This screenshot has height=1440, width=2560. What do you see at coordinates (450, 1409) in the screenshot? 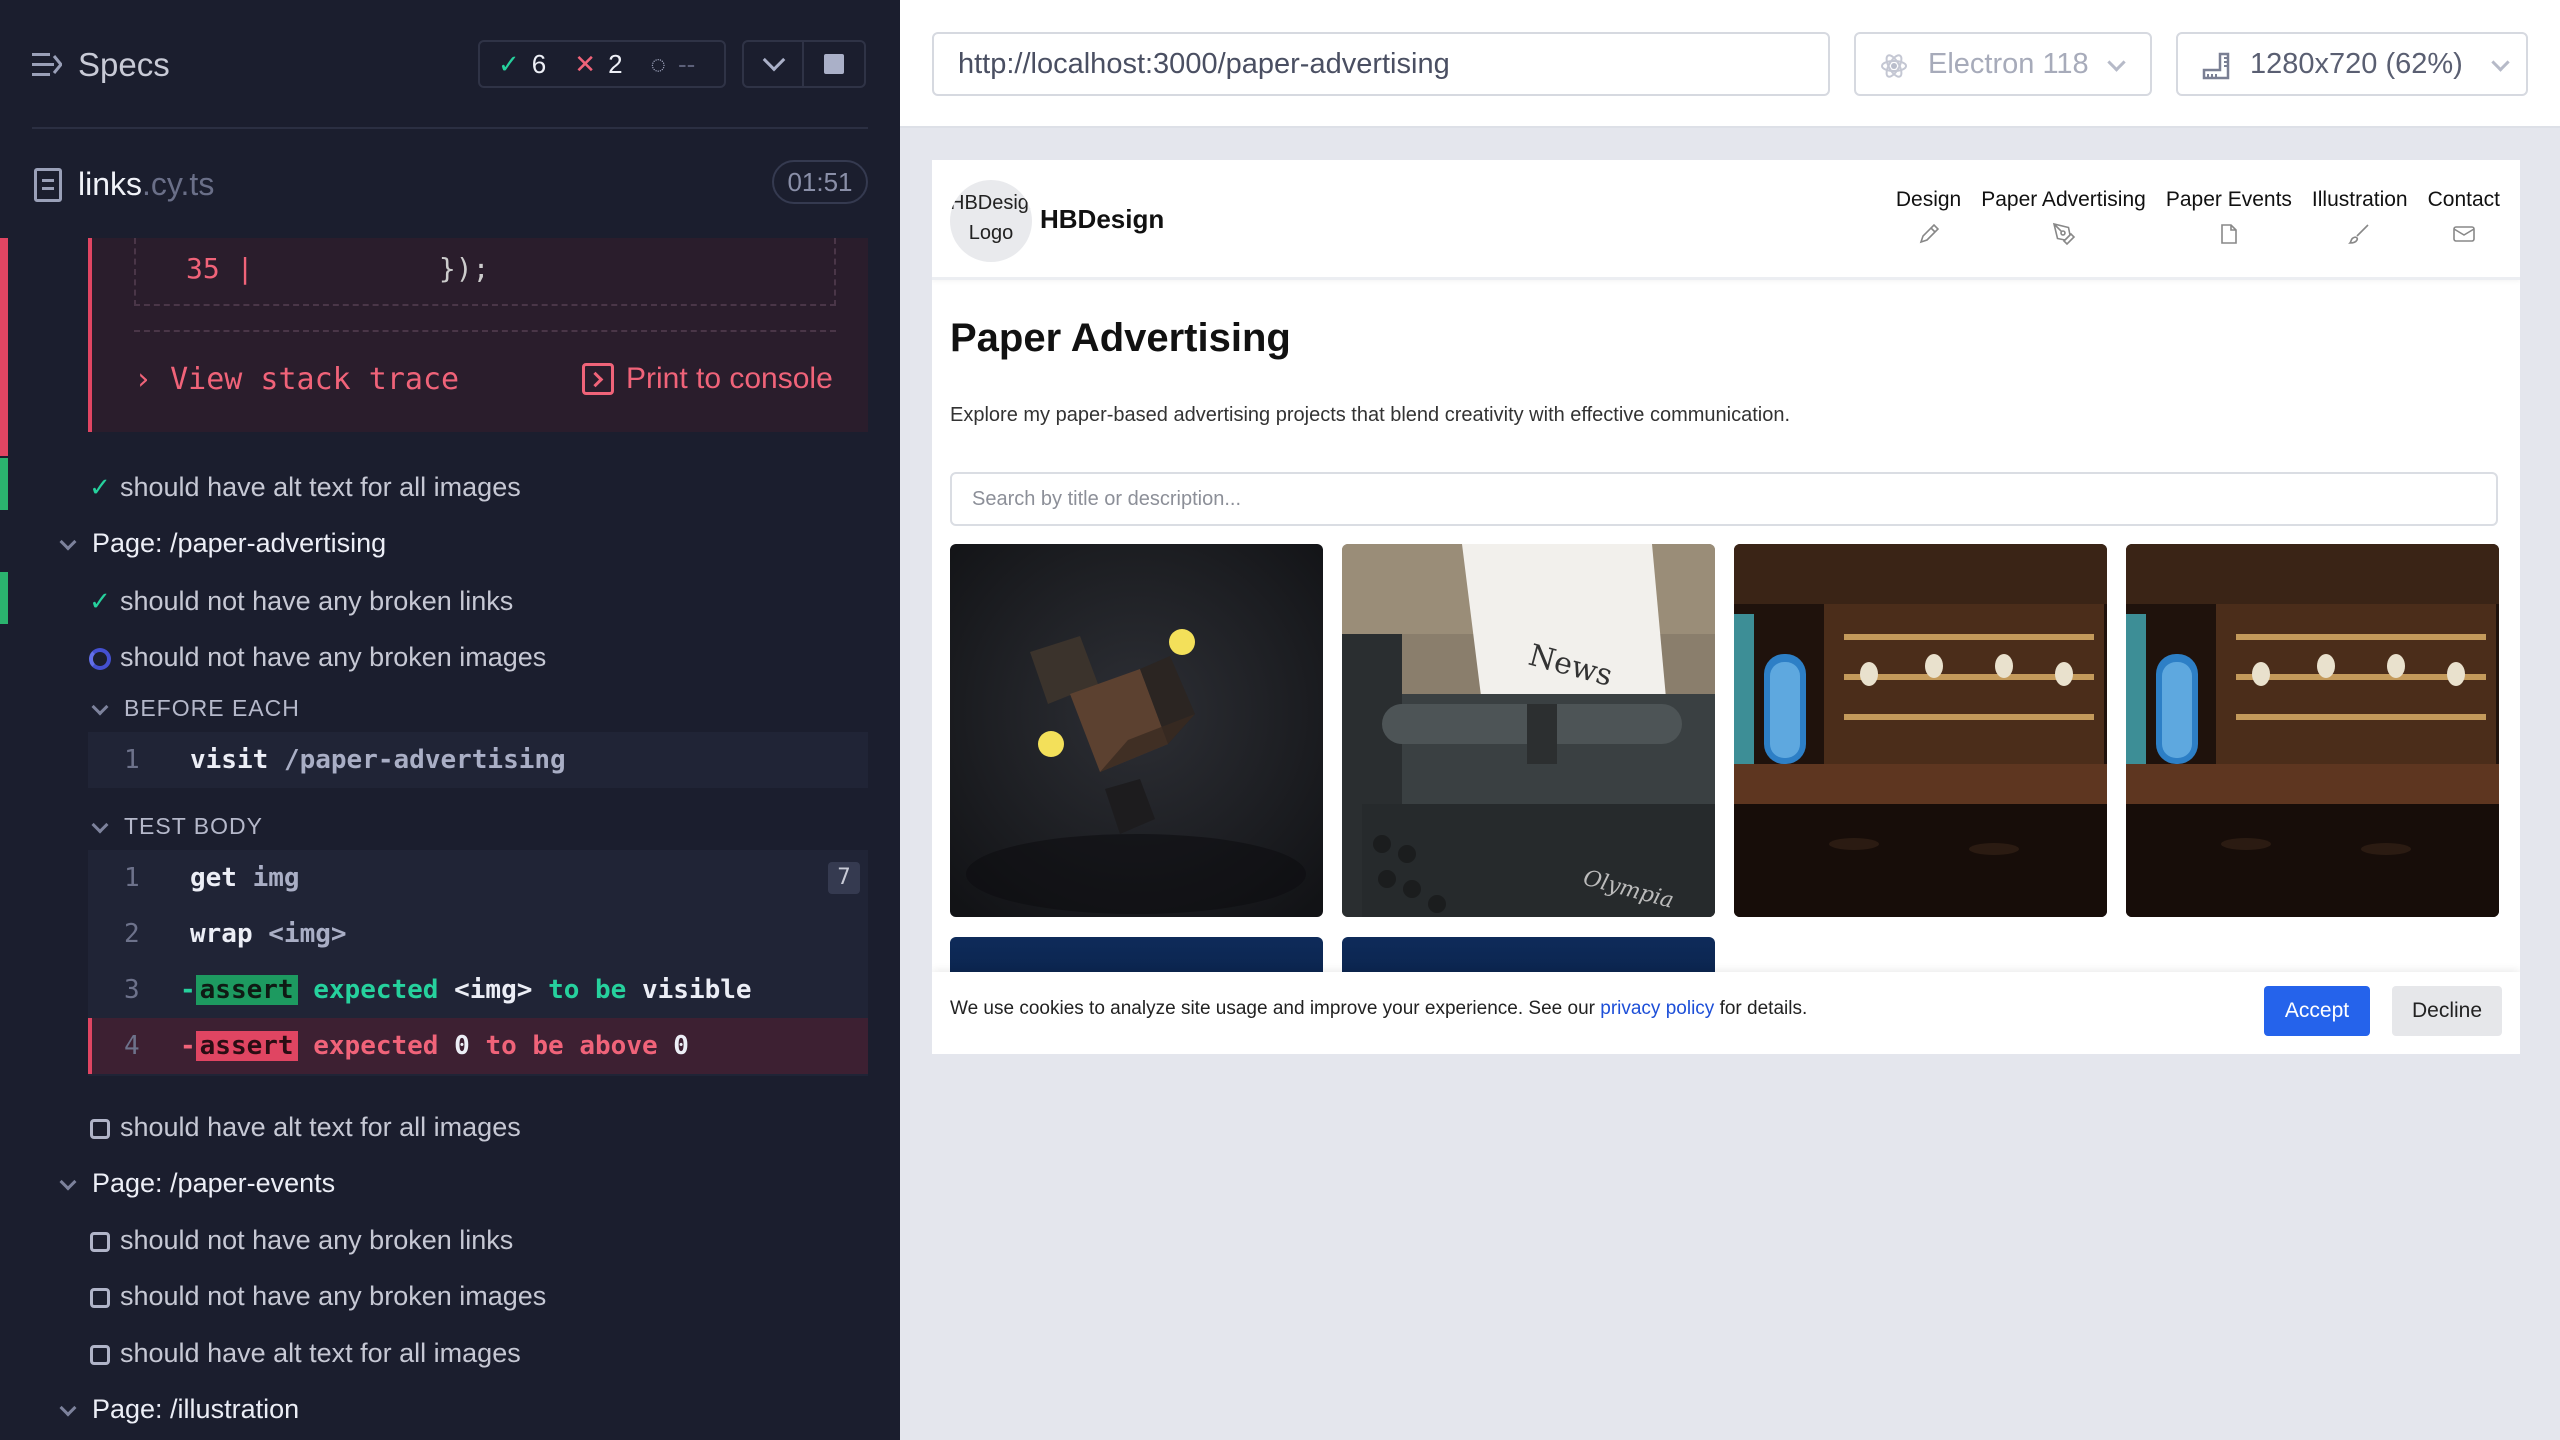
I see `suite-row: Page: /illustration` at bounding box center [450, 1409].